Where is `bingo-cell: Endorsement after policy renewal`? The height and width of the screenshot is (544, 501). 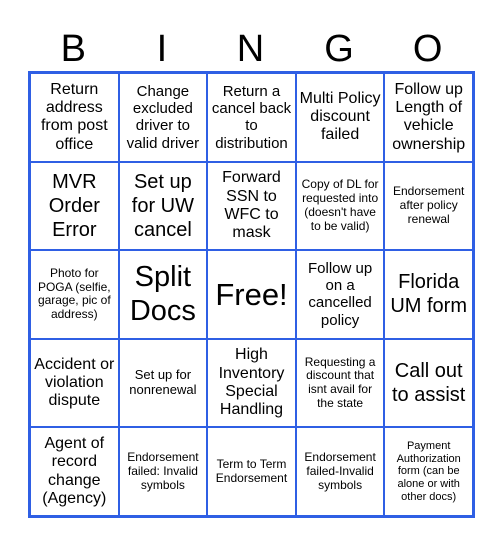
bingo-cell: Endorsement after policy renewal is located at coordinates (428, 206).